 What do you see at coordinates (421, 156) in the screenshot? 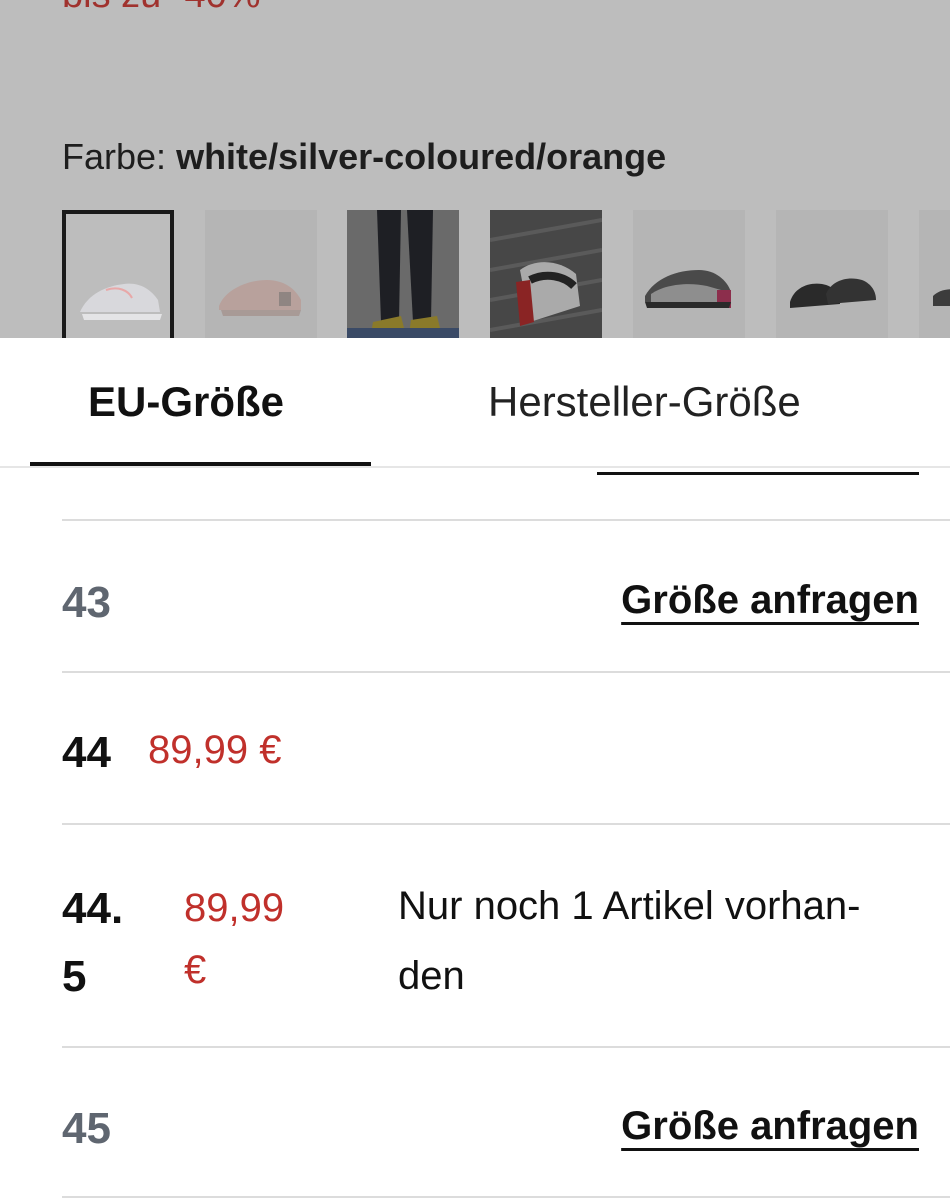
I see `color-value: white/silver-coloured/orange` at bounding box center [421, 156].